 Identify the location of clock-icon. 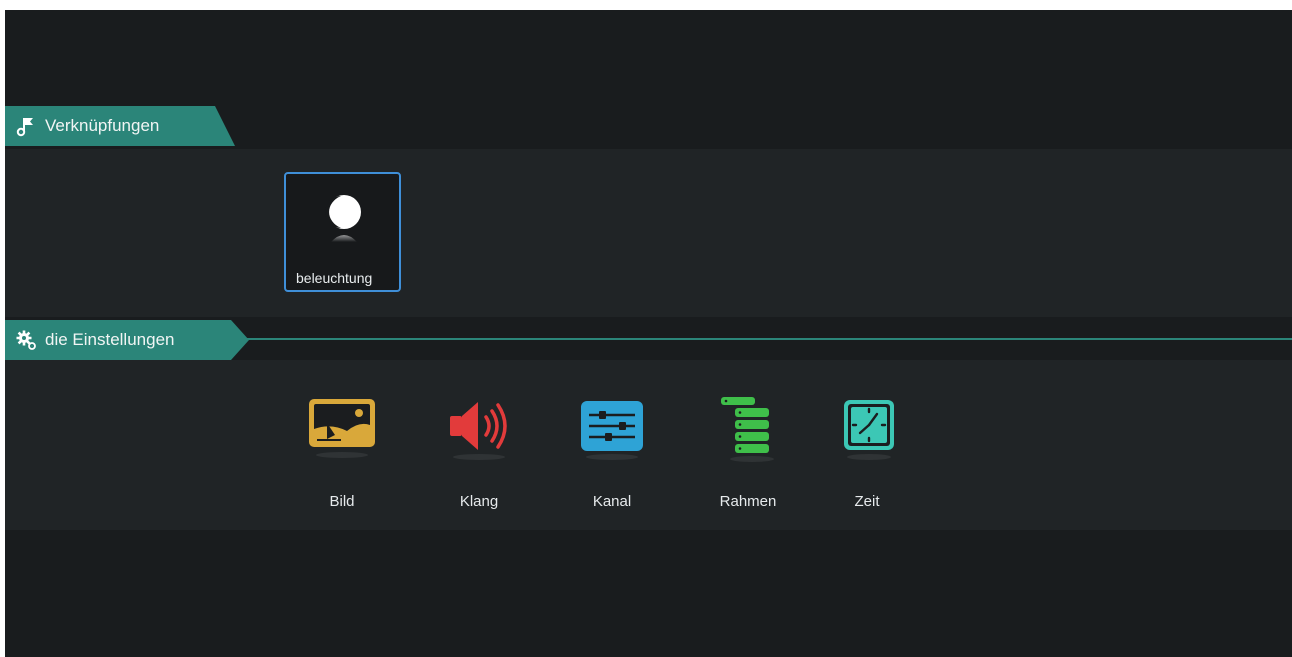
(867, 430).